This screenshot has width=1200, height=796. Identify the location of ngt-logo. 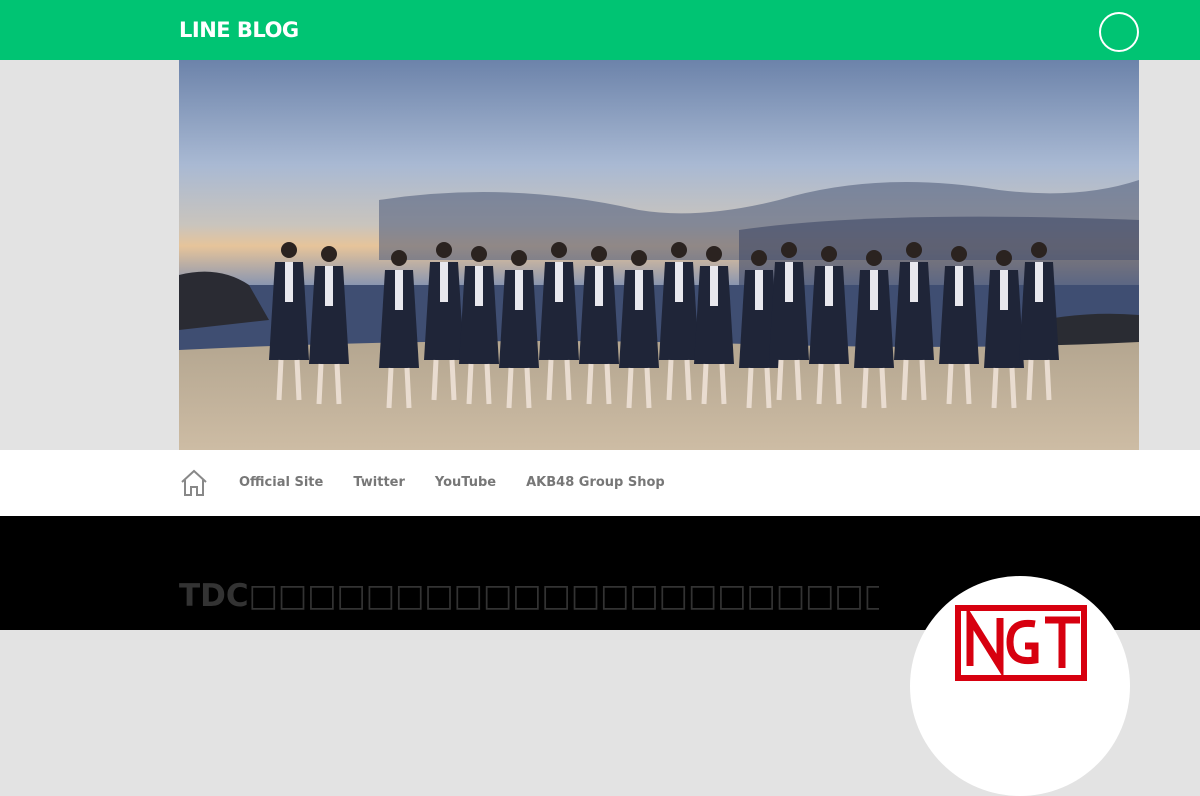
(1021, 643).